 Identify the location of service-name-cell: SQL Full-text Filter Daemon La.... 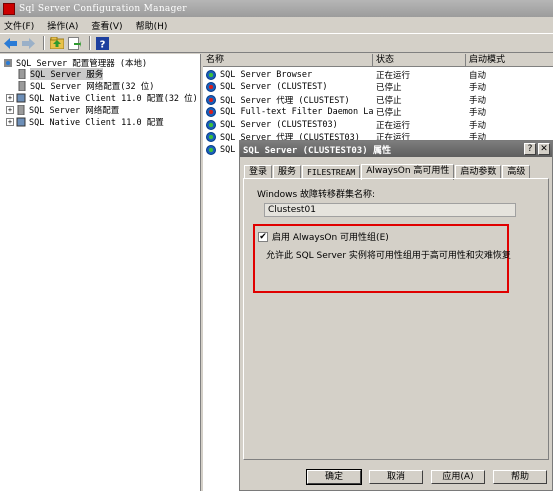
(288, 112).